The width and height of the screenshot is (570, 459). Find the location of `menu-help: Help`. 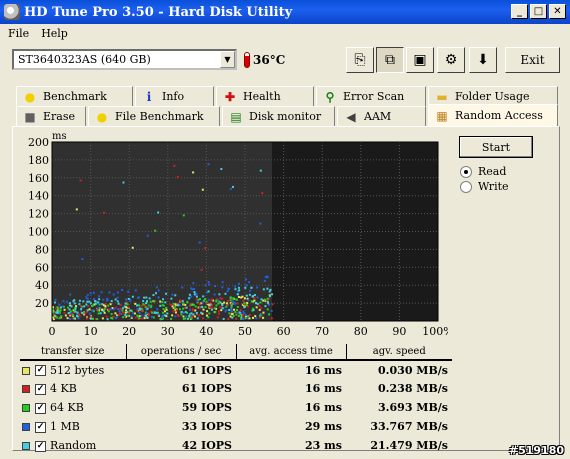

menu-help: Help is located at coordinates (54, 33).